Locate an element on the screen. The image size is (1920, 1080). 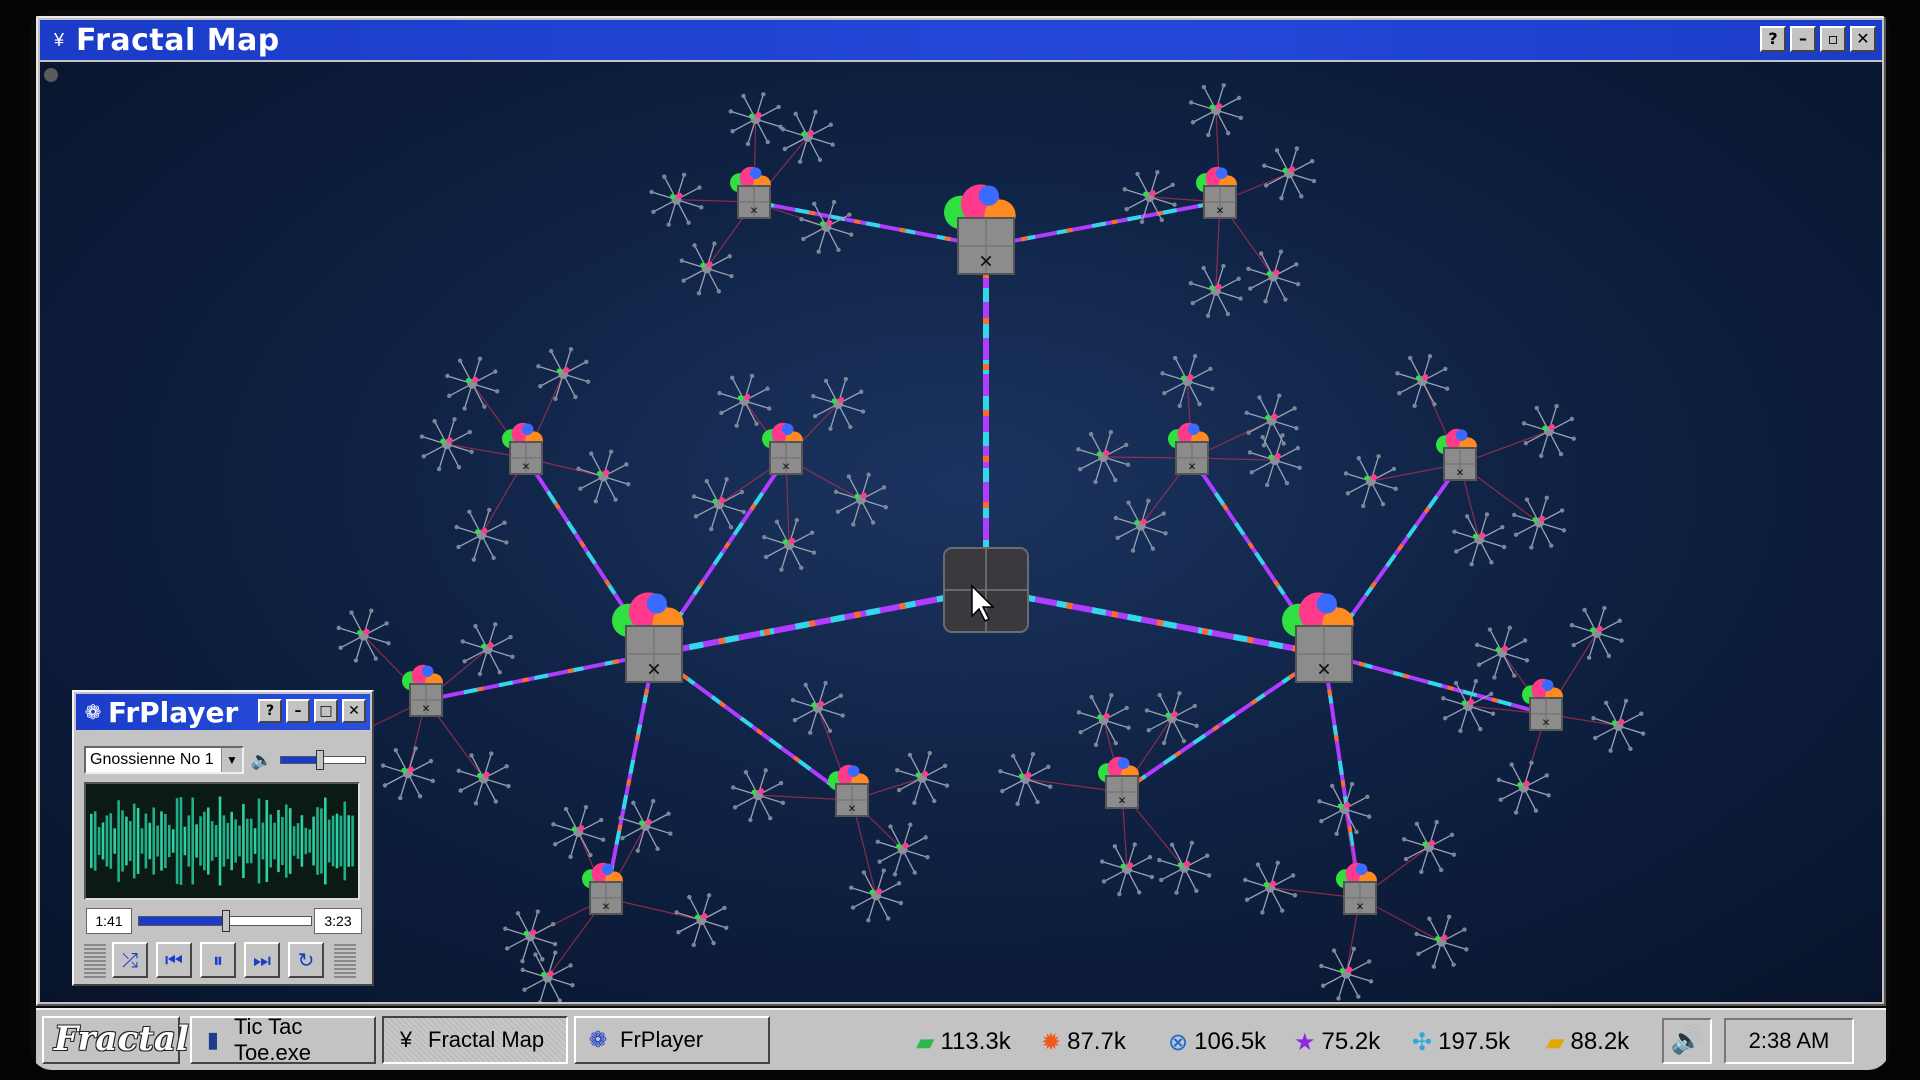
player-minimize-button: – is located at coordinates (298, 711).